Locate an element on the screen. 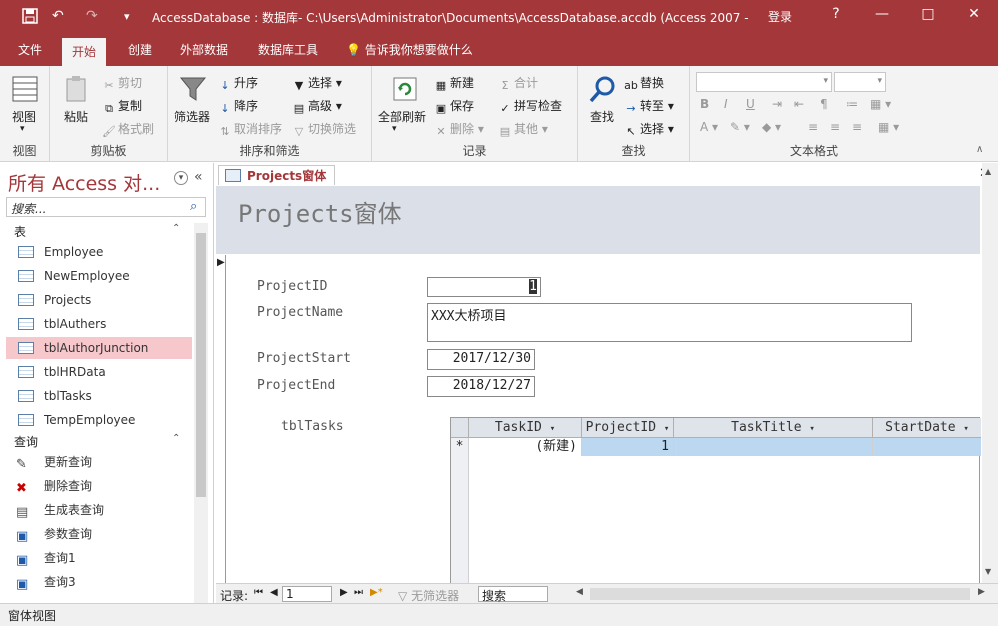 The width and height of the screenshot is (998, 626). save-record-button: ▣ 保存 is located at coordinates (454, 106).